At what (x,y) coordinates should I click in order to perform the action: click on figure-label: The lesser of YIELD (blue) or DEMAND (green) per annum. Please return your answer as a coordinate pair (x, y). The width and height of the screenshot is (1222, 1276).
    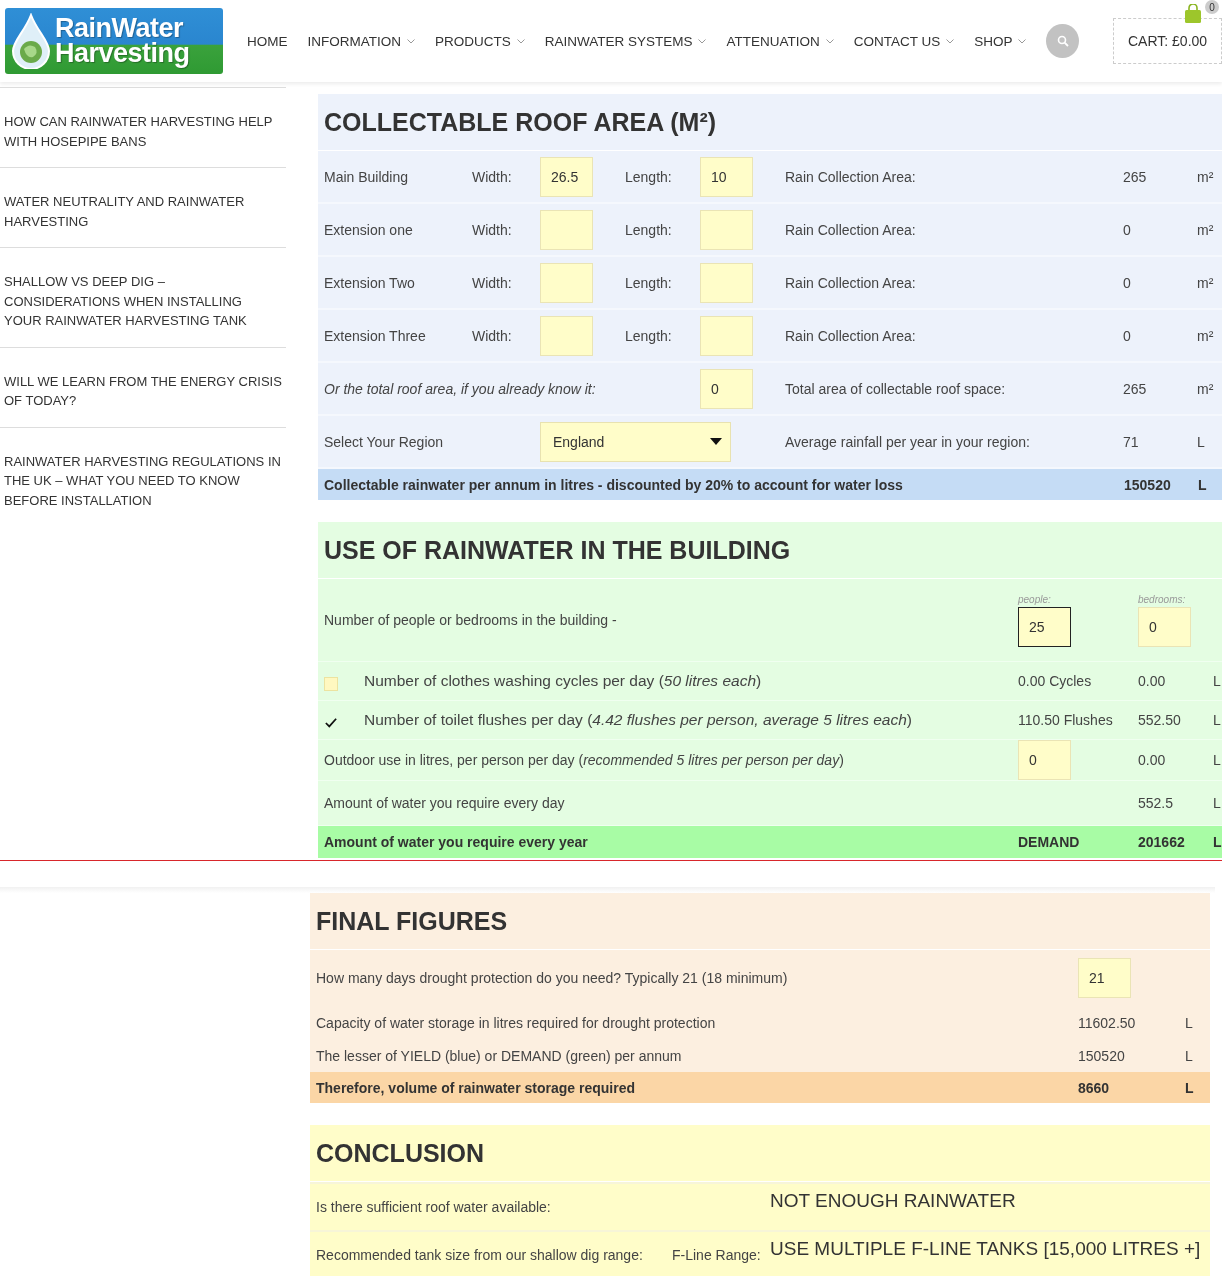
    Looking at the image, I should click on (499, 1055).